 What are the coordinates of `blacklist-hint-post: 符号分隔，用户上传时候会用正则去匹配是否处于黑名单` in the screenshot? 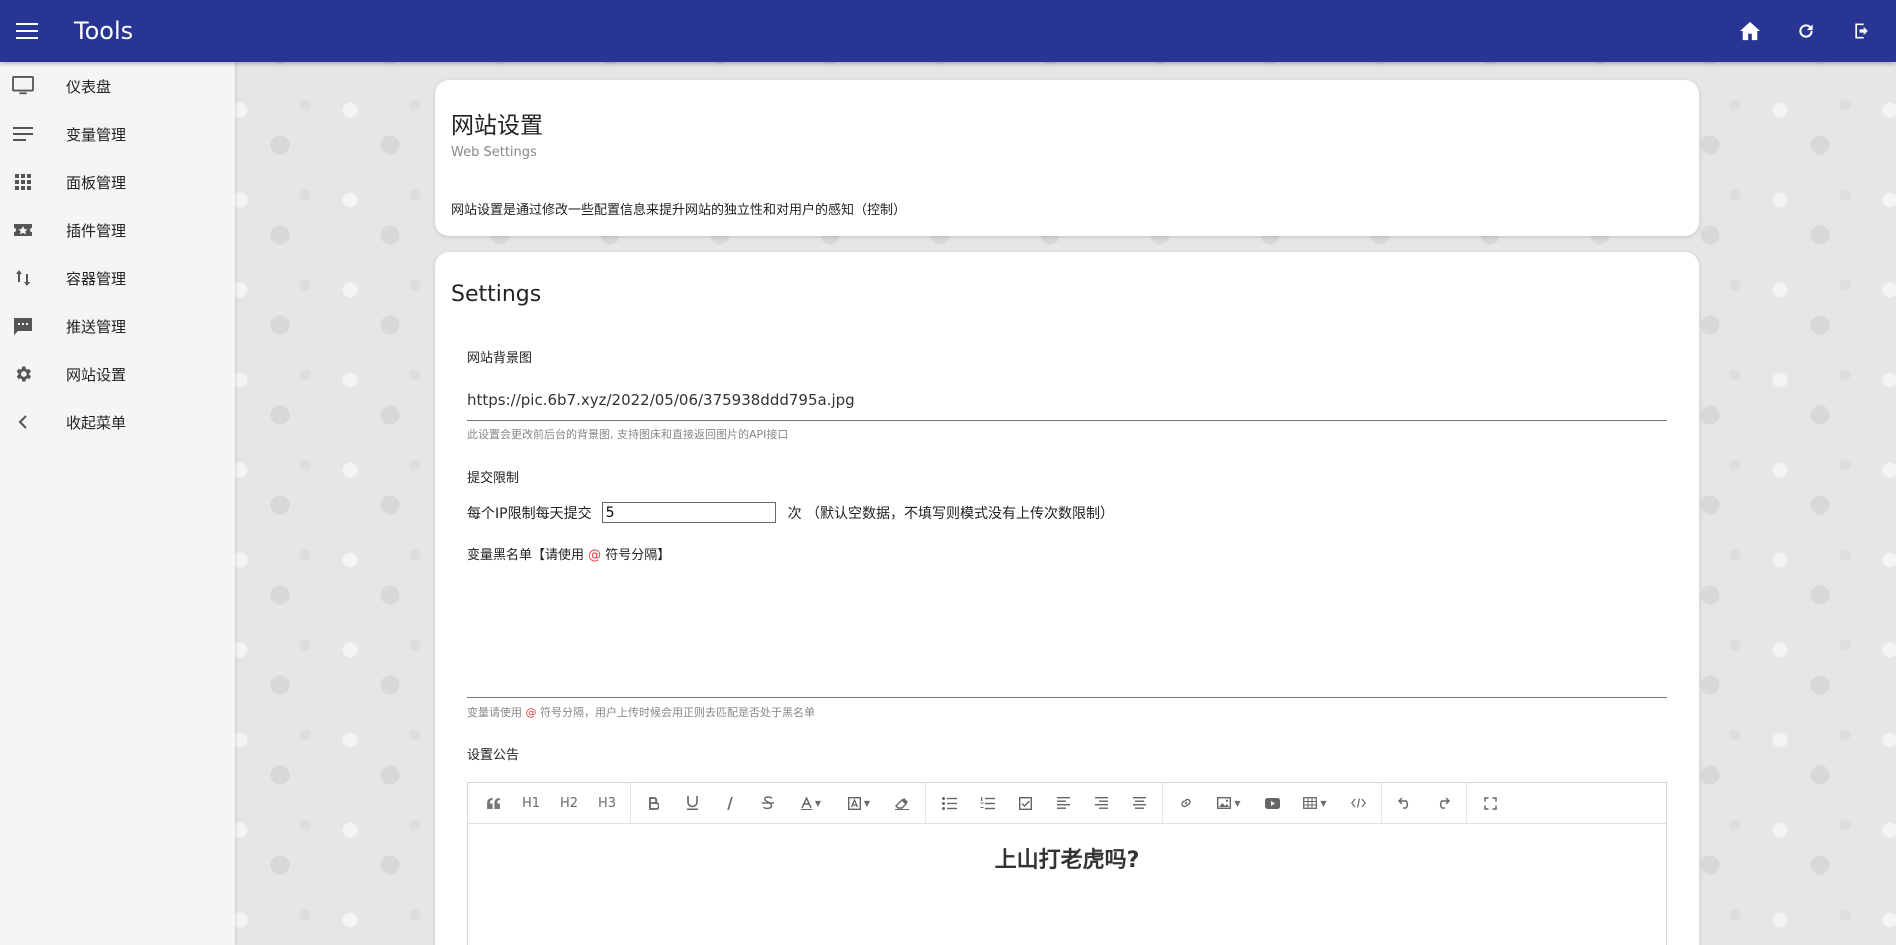 It's located at (675, 712).